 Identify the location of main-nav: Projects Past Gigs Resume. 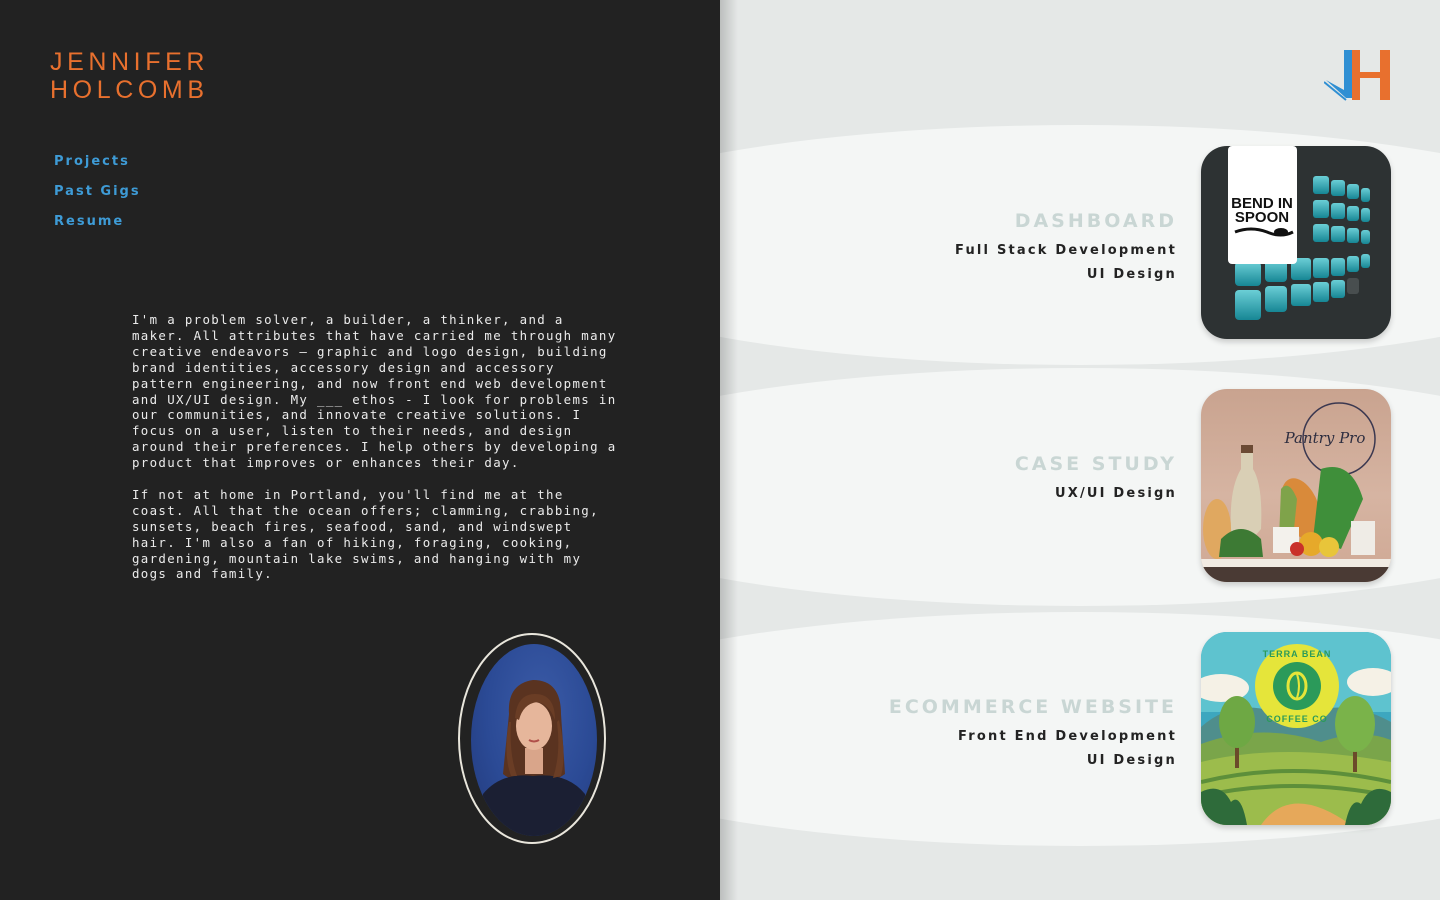
(97, 192).